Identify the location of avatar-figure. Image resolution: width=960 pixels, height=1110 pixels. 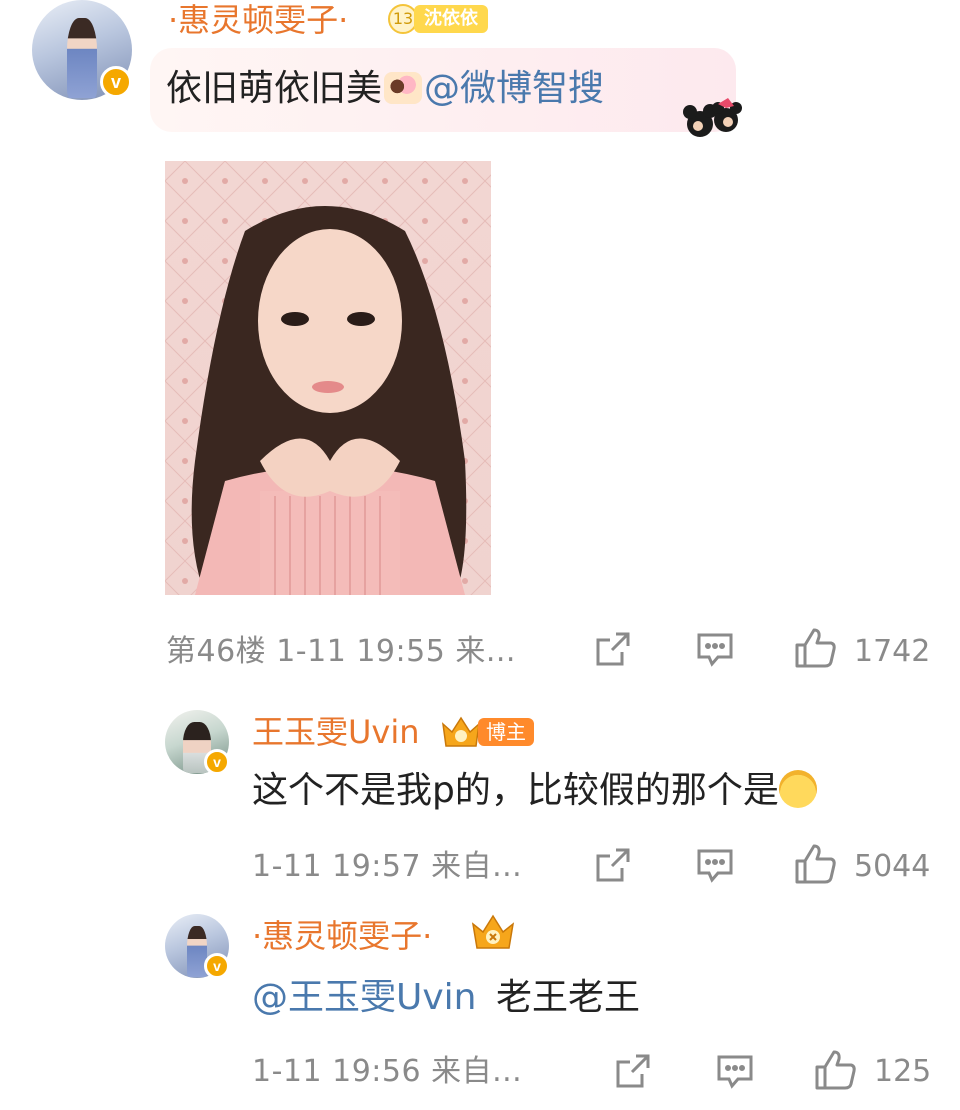
(82, 58).